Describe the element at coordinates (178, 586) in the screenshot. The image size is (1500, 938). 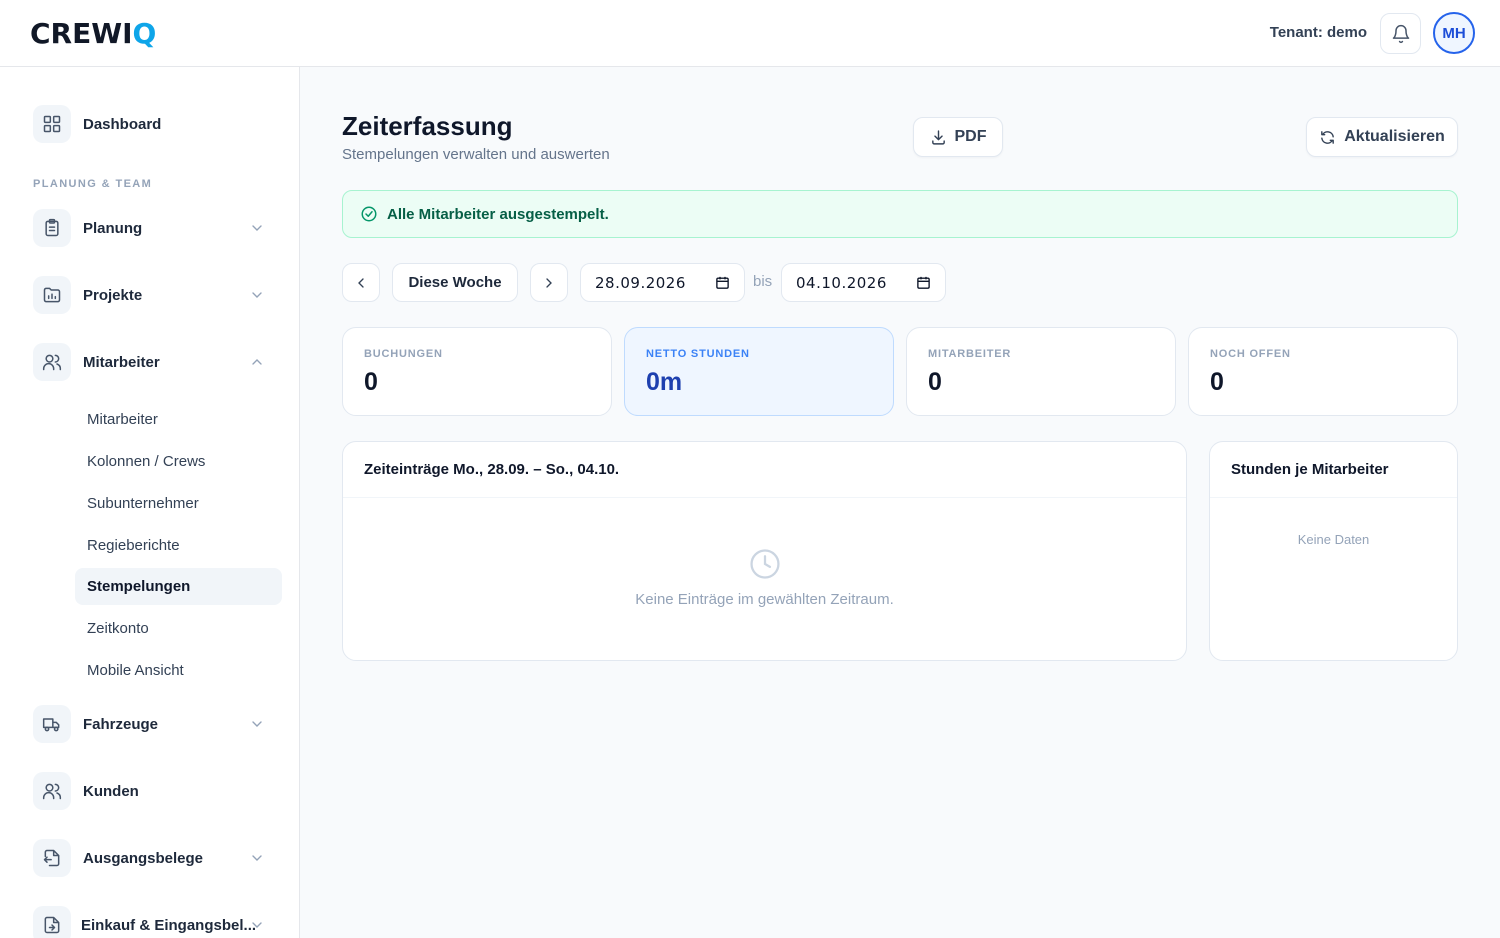
I see `sidebar-subitem-stempelungen: Stempelungen` at that location.